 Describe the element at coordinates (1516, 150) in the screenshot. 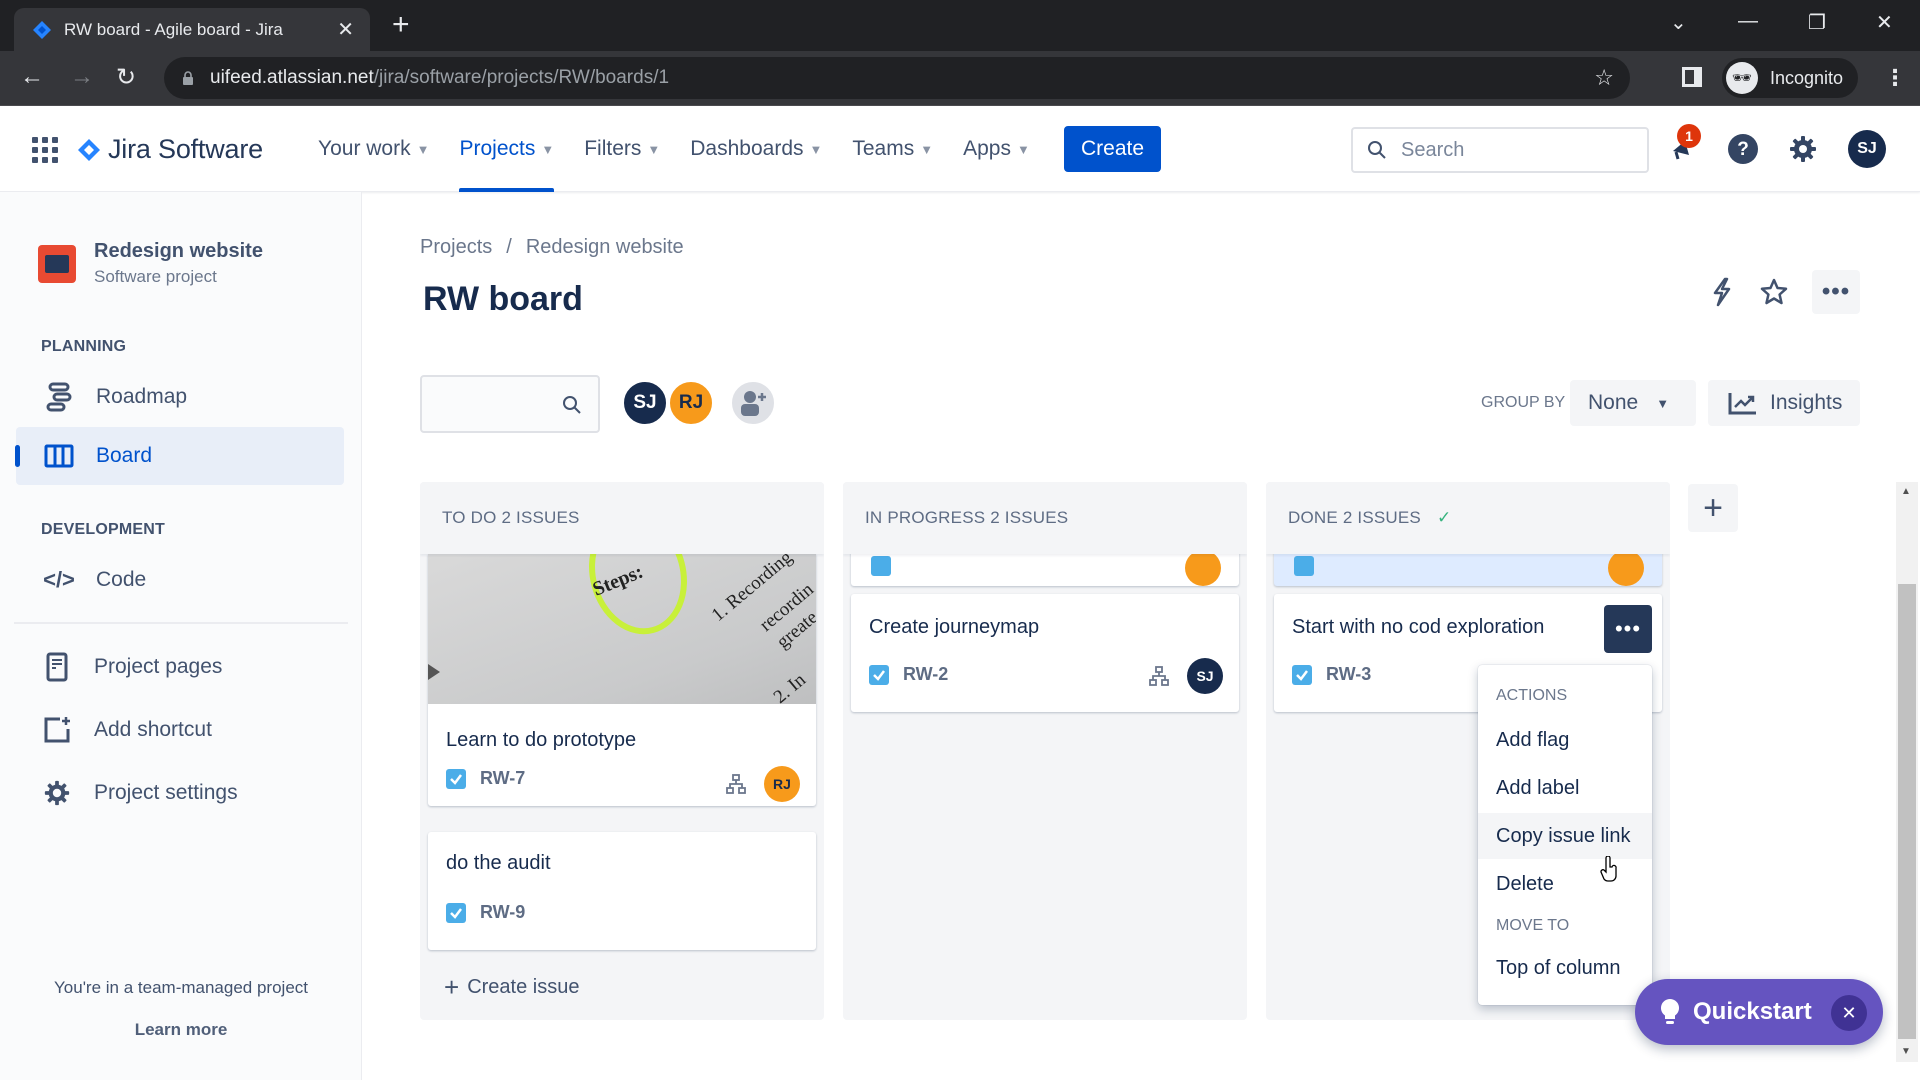

I see `global-search-input` at that location.